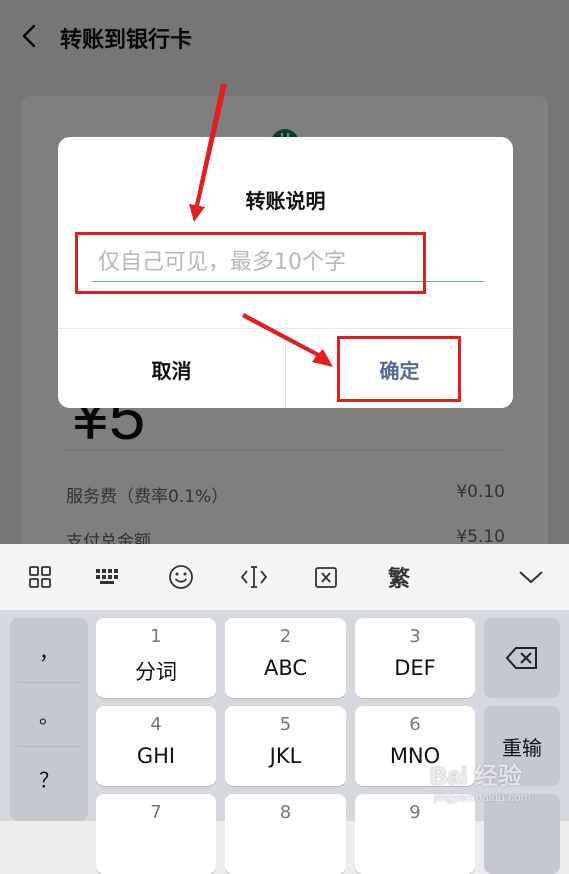  Describe the element at coordinates (181, 577) in the screenshot. I see `emoji-icon` at that location.